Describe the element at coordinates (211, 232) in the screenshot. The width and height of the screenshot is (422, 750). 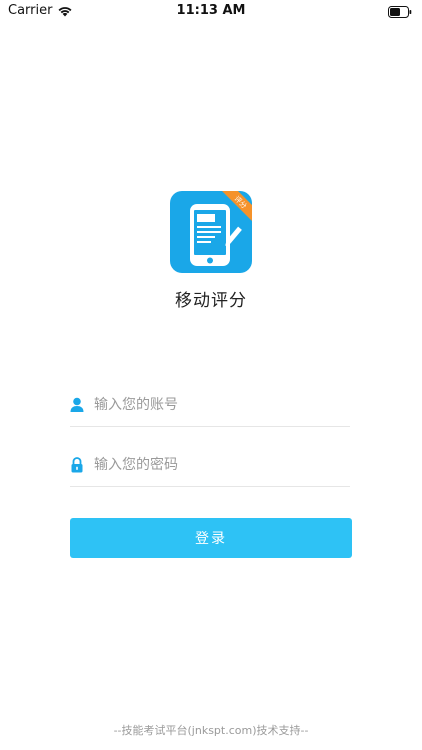
I see `app-logo: 评分` at that location.